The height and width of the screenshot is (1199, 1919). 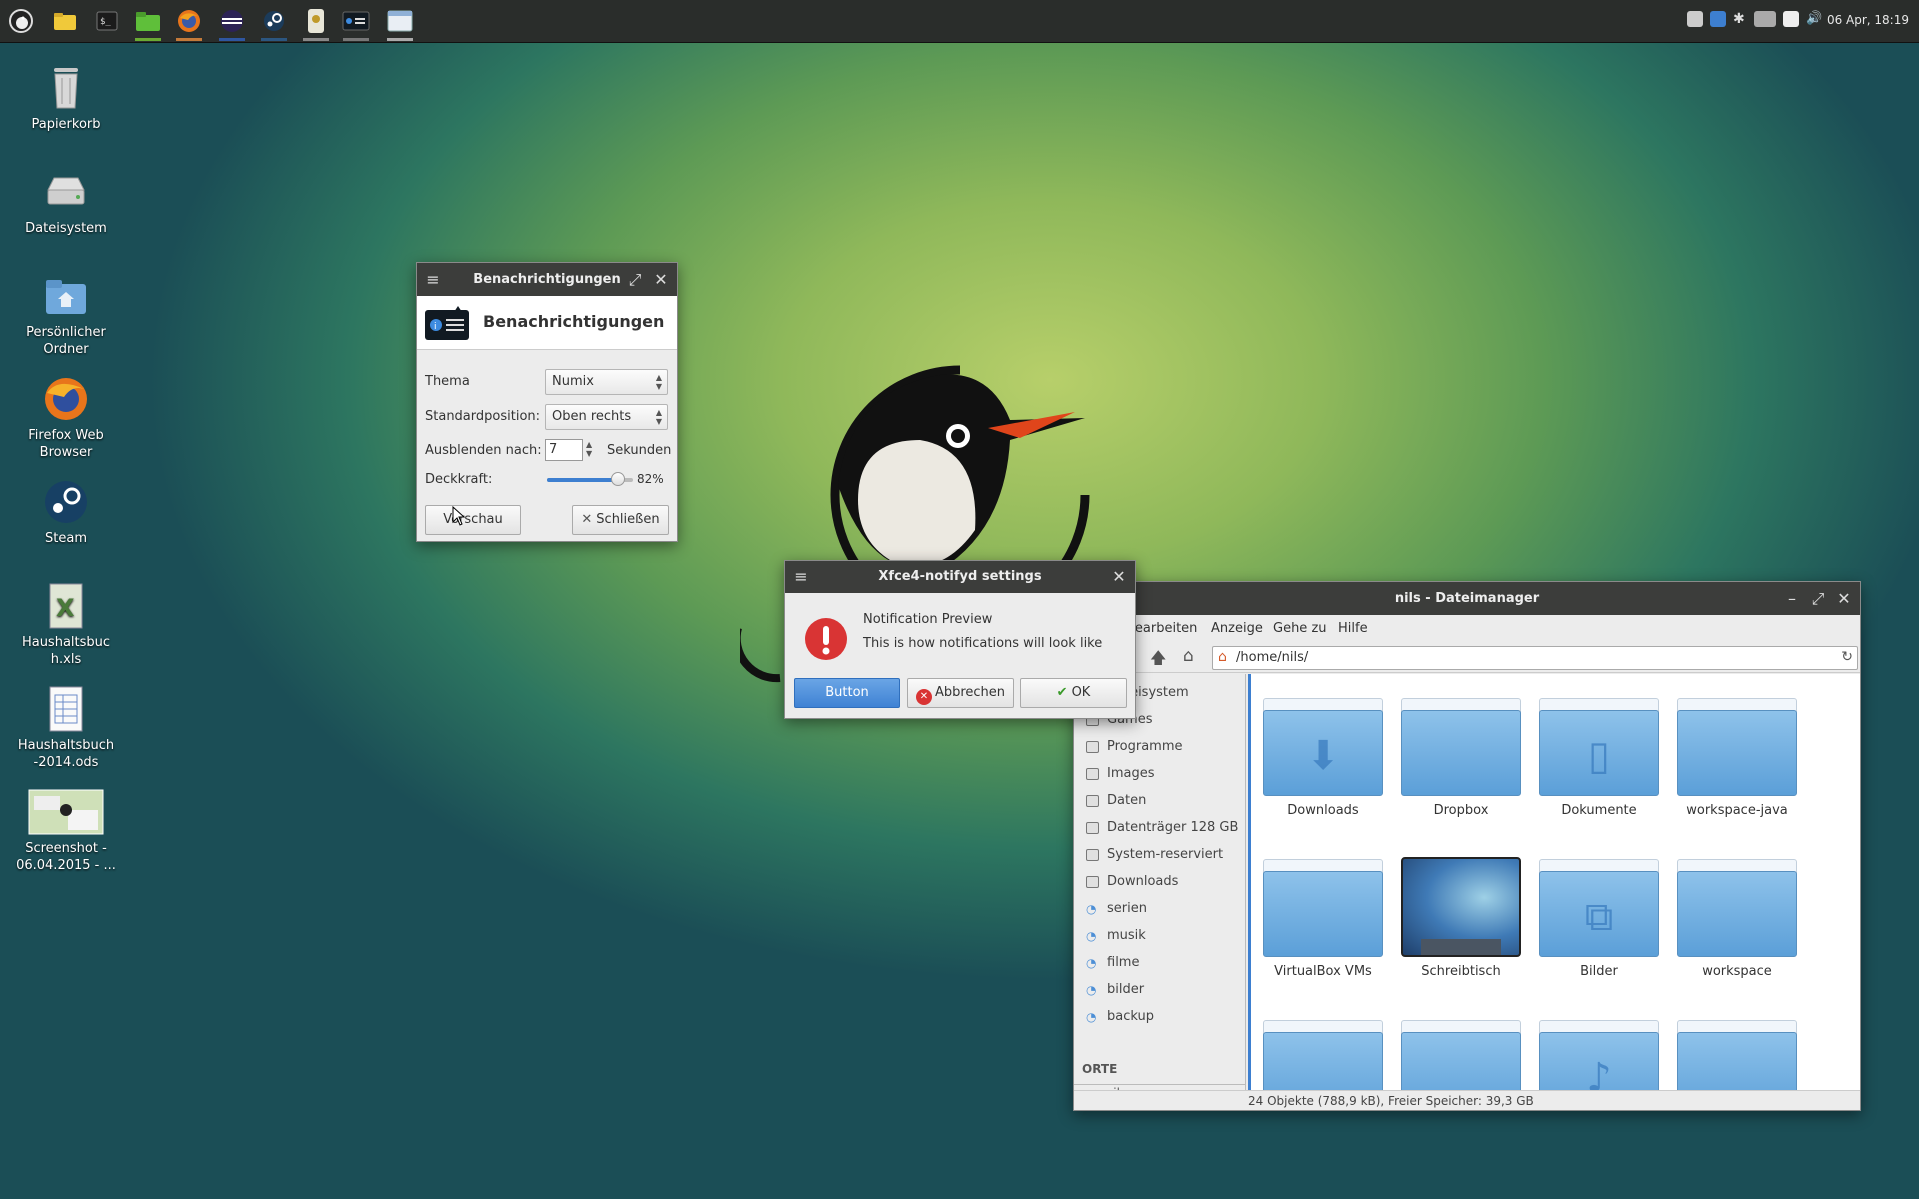 What do you see at coordinates (1134, 747) in the screenshot?
I see `sidebar-item: Programme` at bounding box center [1134, 747].